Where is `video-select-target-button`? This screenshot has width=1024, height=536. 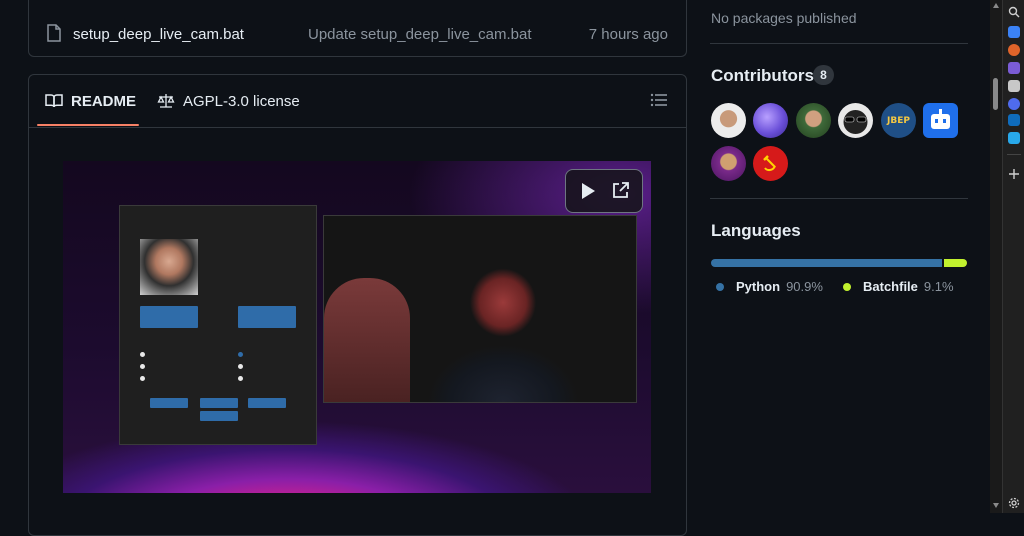 video-select-target-button is located at coordinates (267, 317).